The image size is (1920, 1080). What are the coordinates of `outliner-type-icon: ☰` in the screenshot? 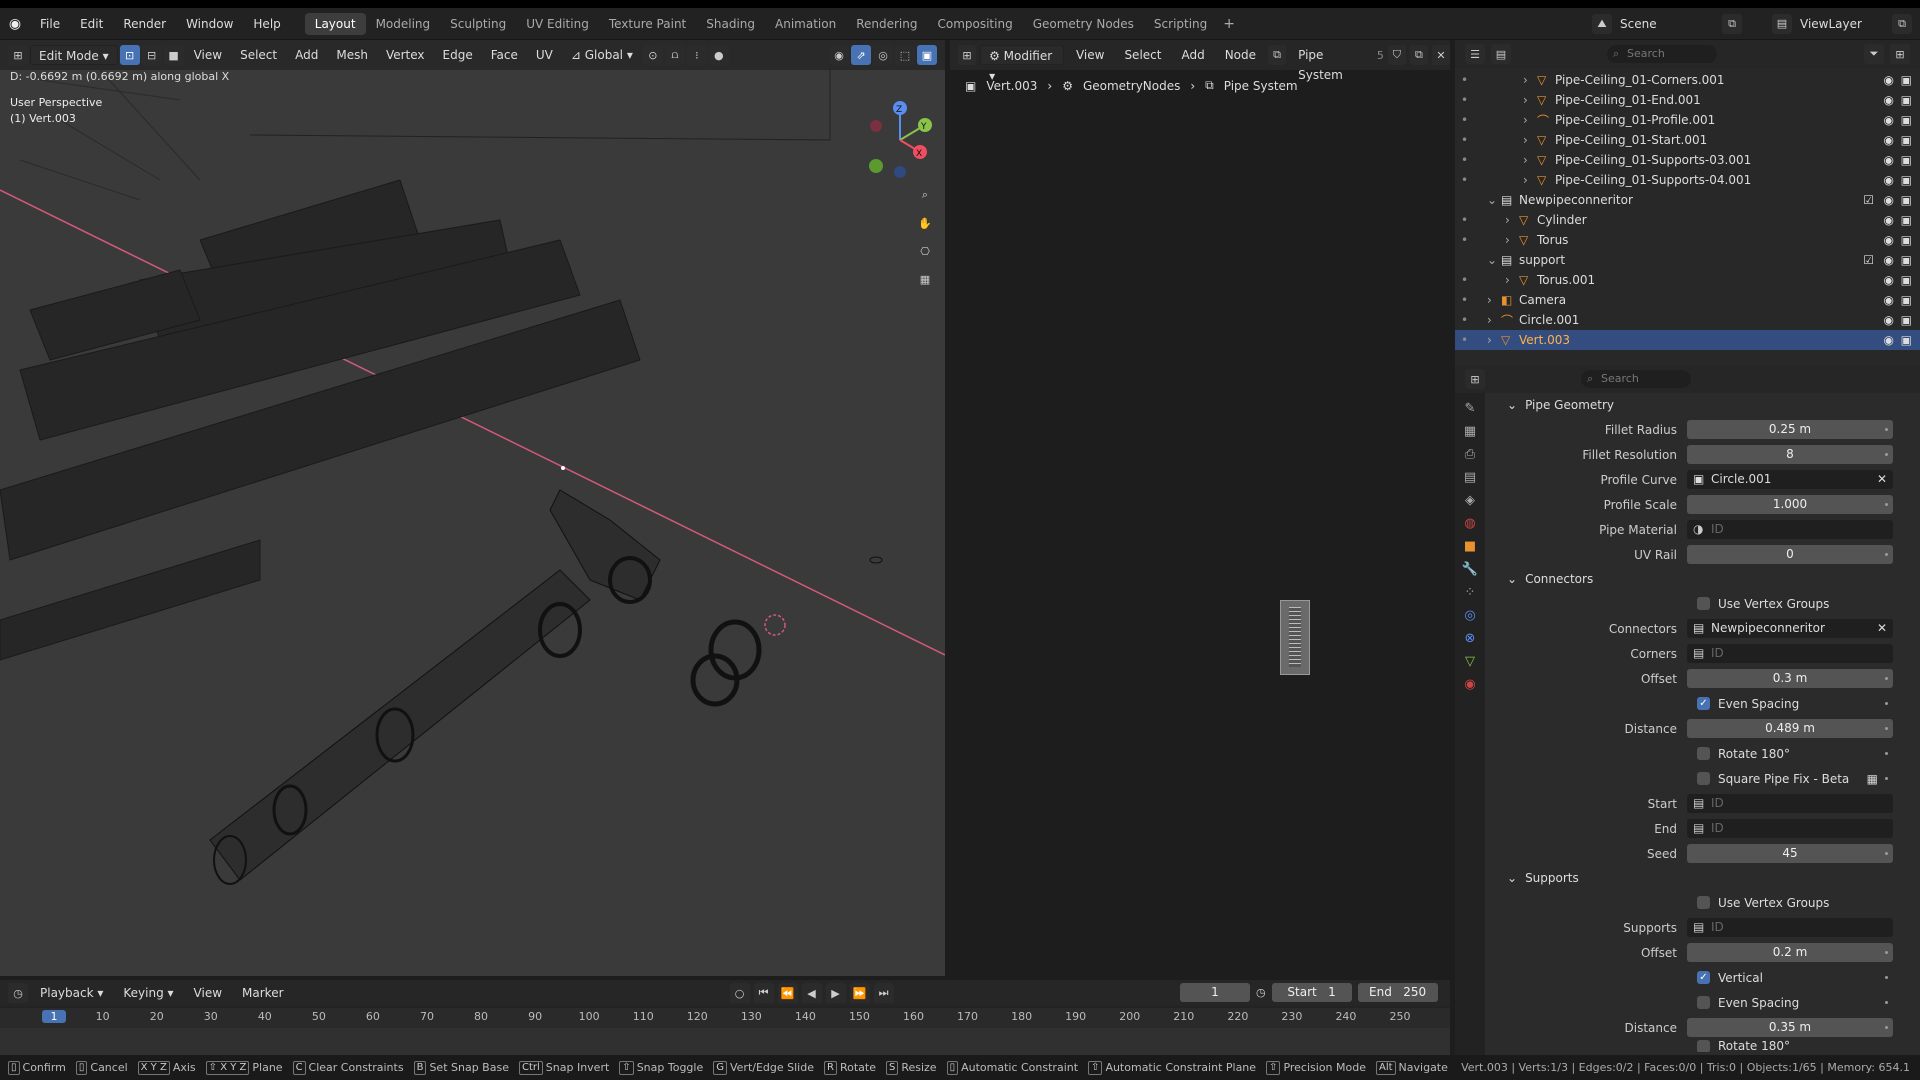 It's located at (1475, 54).